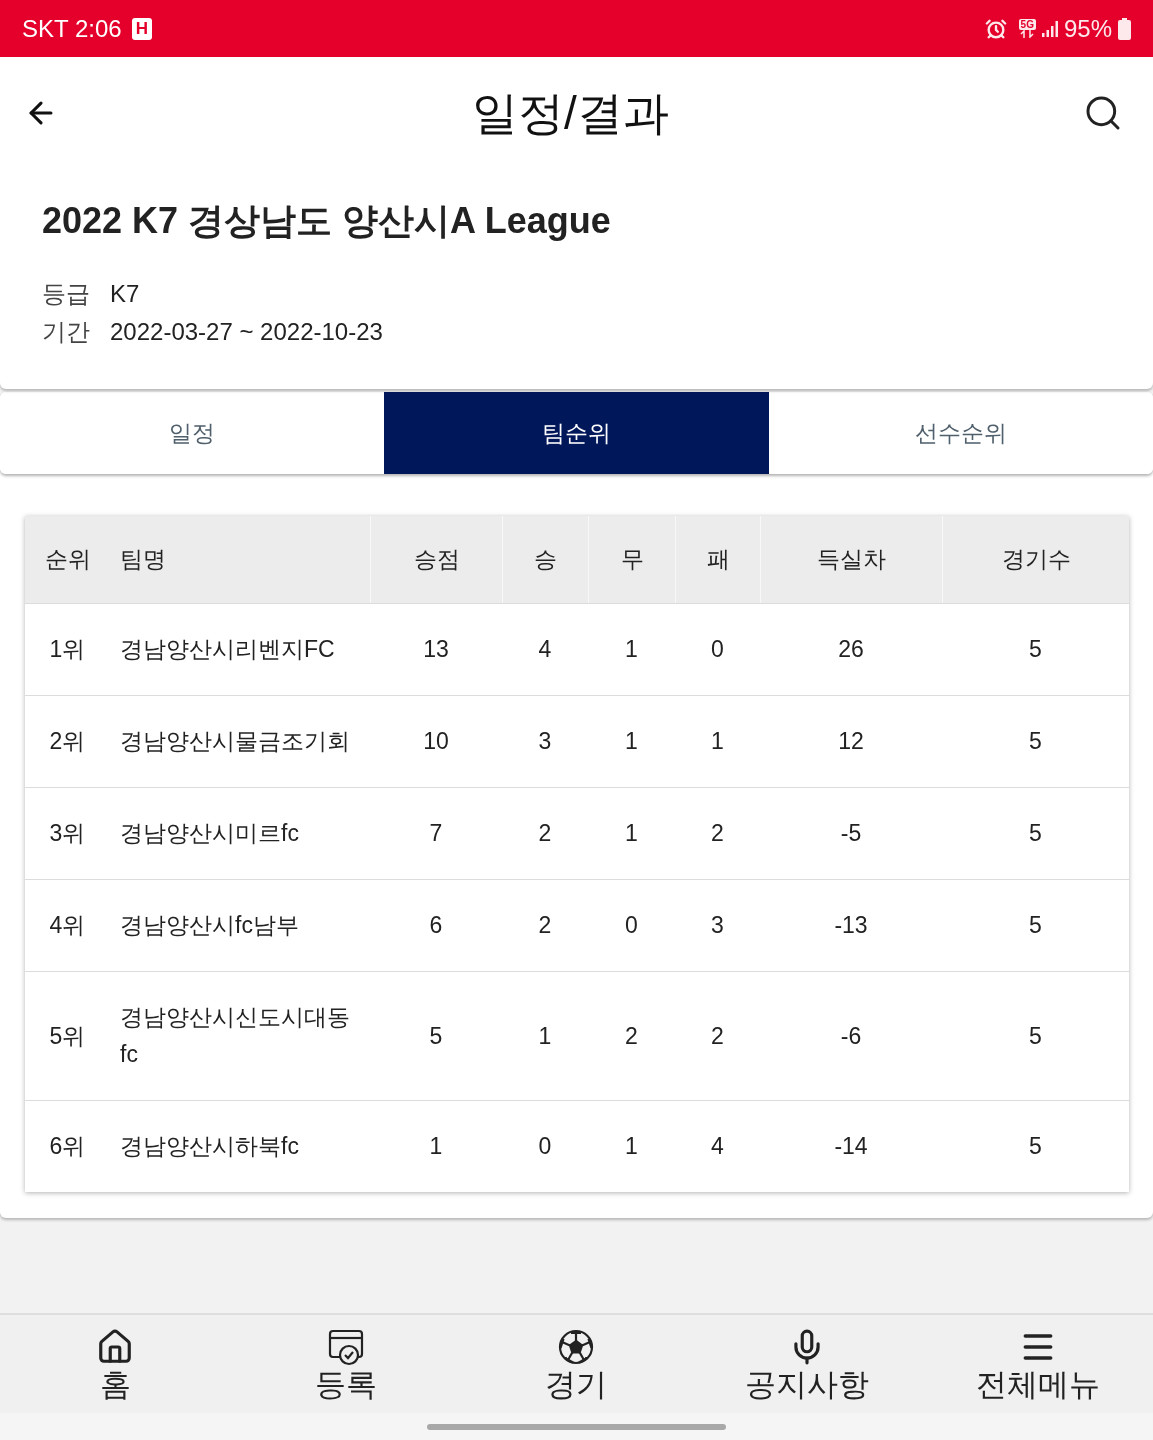 The image size is (1153, 1440). Describe the element at coordinates (67, 1146) in the screenshot. I see `table-cell-text: 6위` at that location.